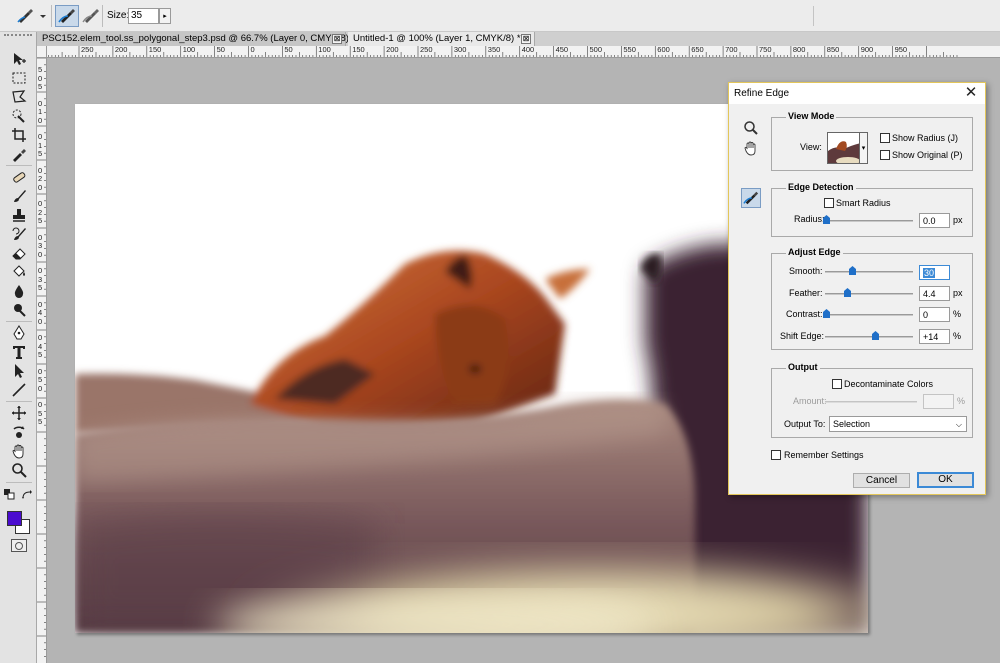  Describe the element at coordinates (19, 469) in the screenshot. I see `zoom-tool` at that location.